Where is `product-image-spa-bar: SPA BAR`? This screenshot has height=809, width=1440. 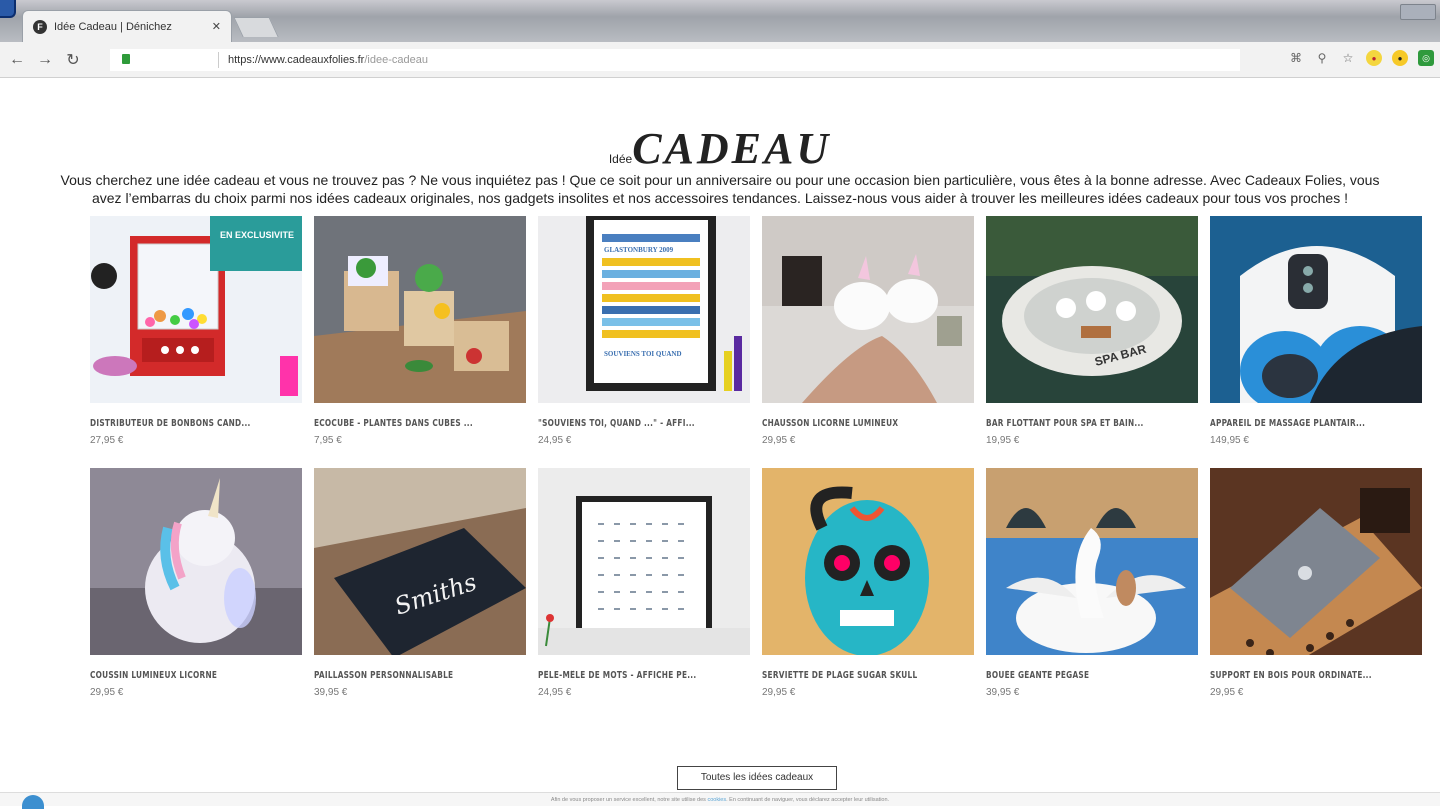 product-image-spa-bar: SPA BAR is located at coordinates (1092, 309).